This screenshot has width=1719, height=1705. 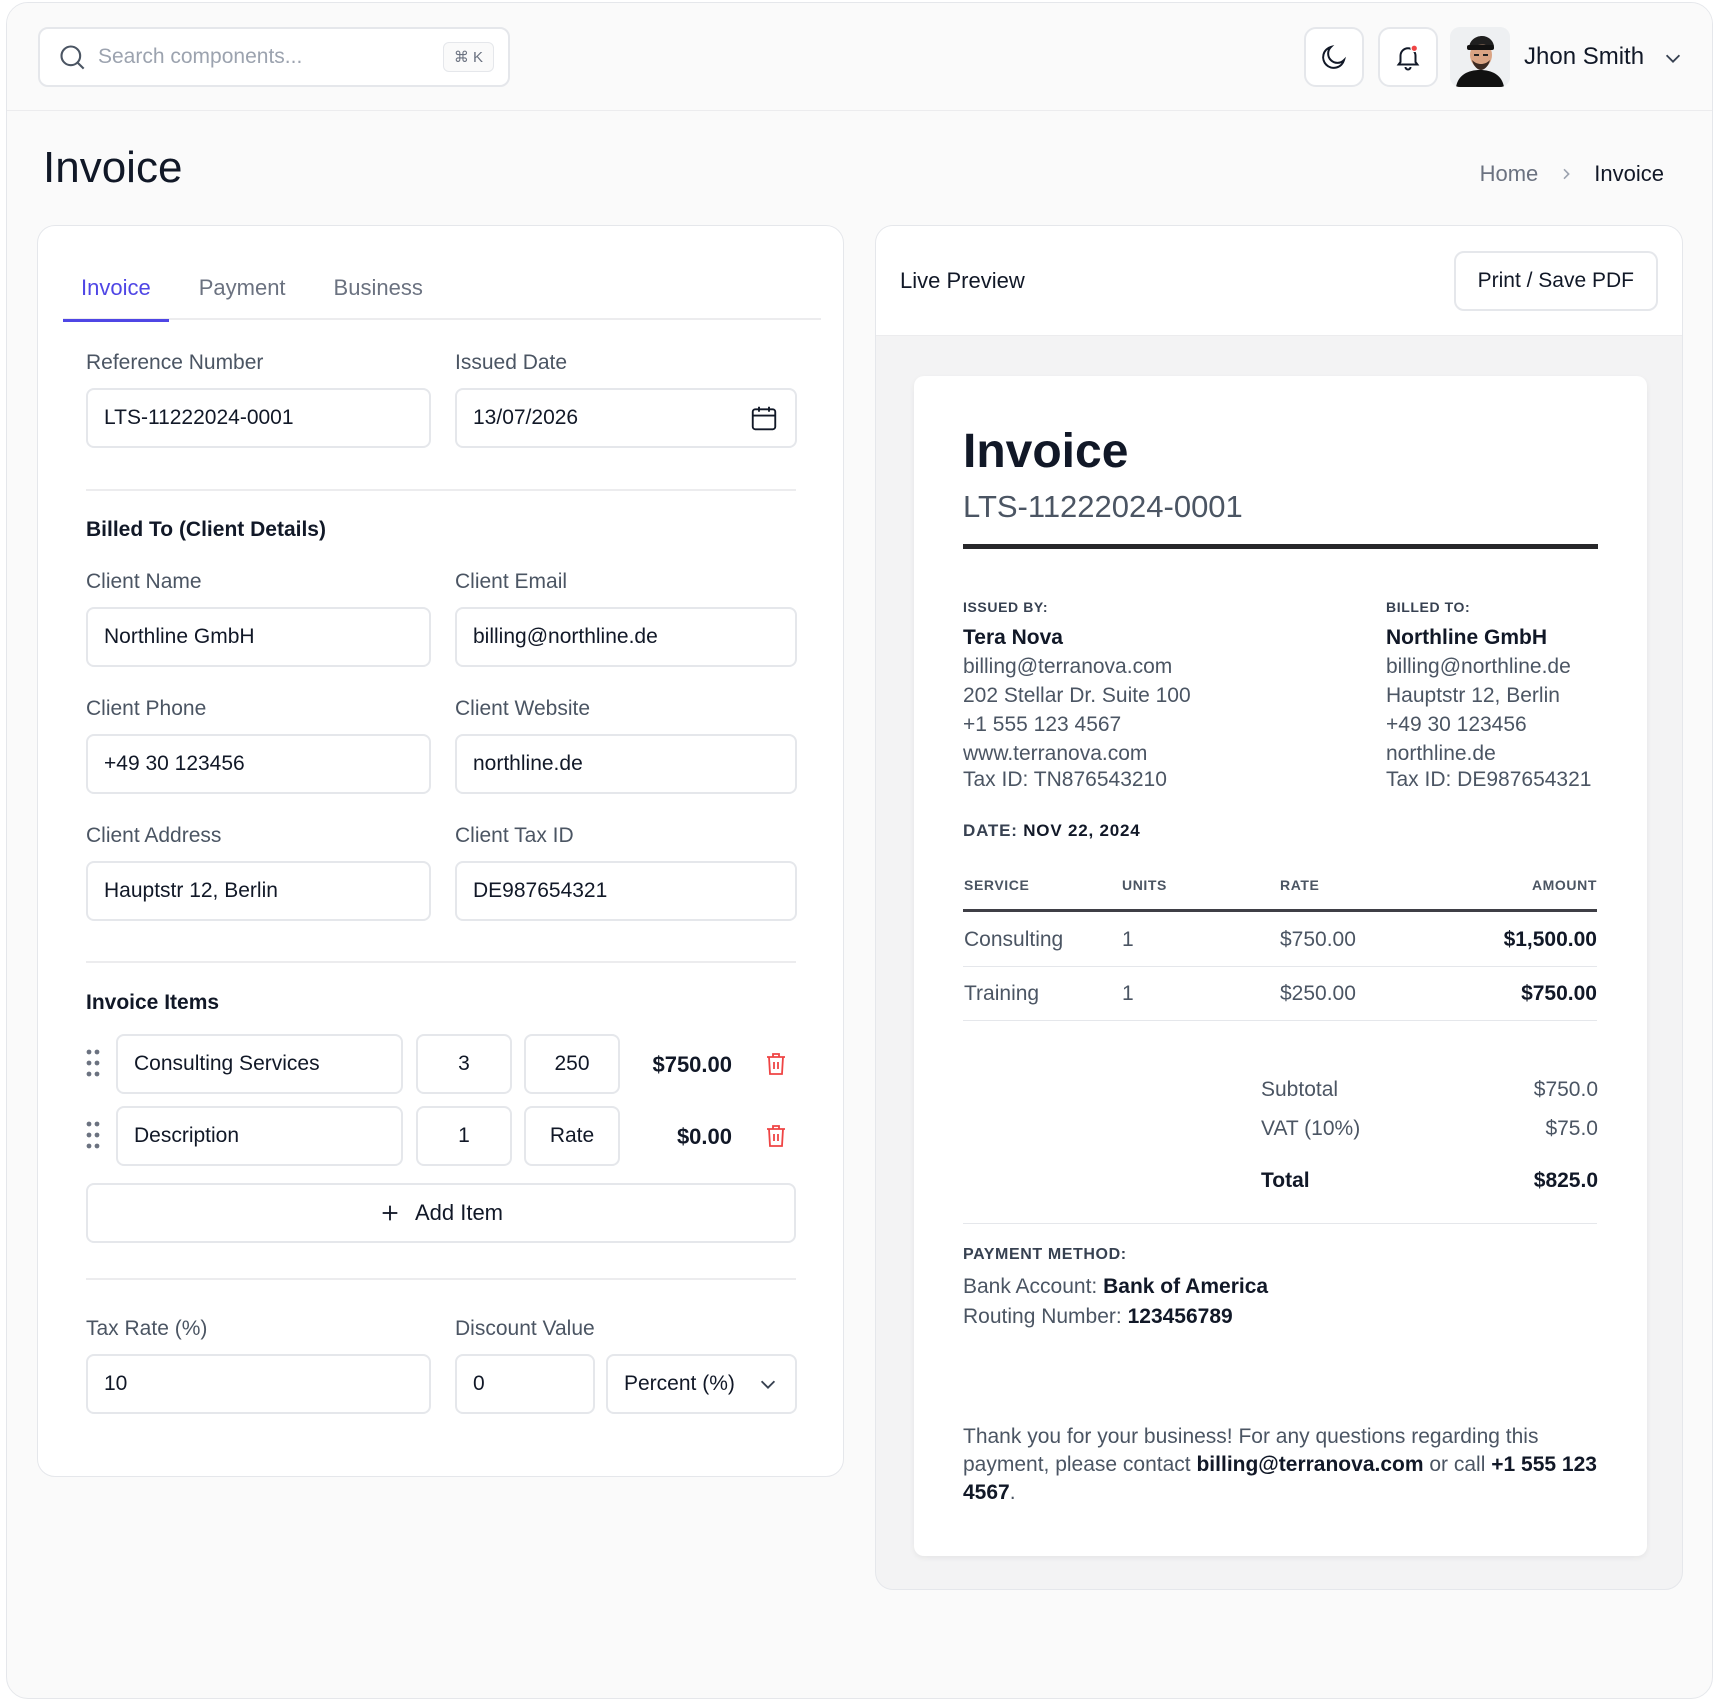 What do you see at coordinates (242, 294) in the screenshot?
I see `tab-payment: Payment` at bounding box center [242, 294].